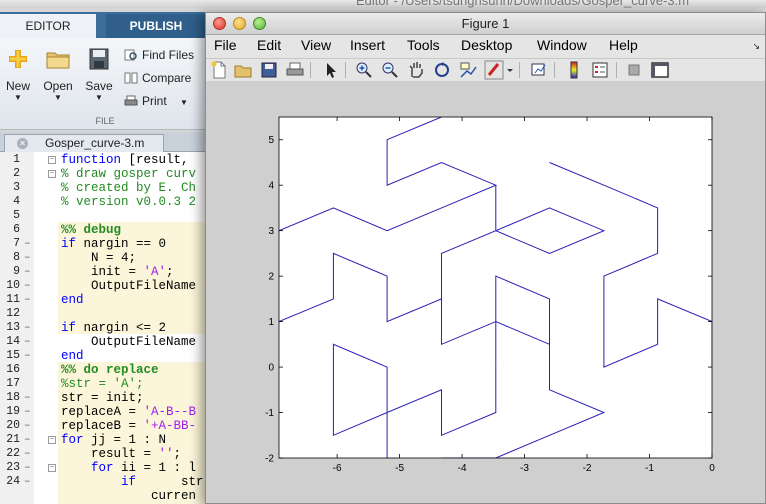 The height and width of the screenshot is (504, 766). I want to click on brush-icon, so click(499, 70).